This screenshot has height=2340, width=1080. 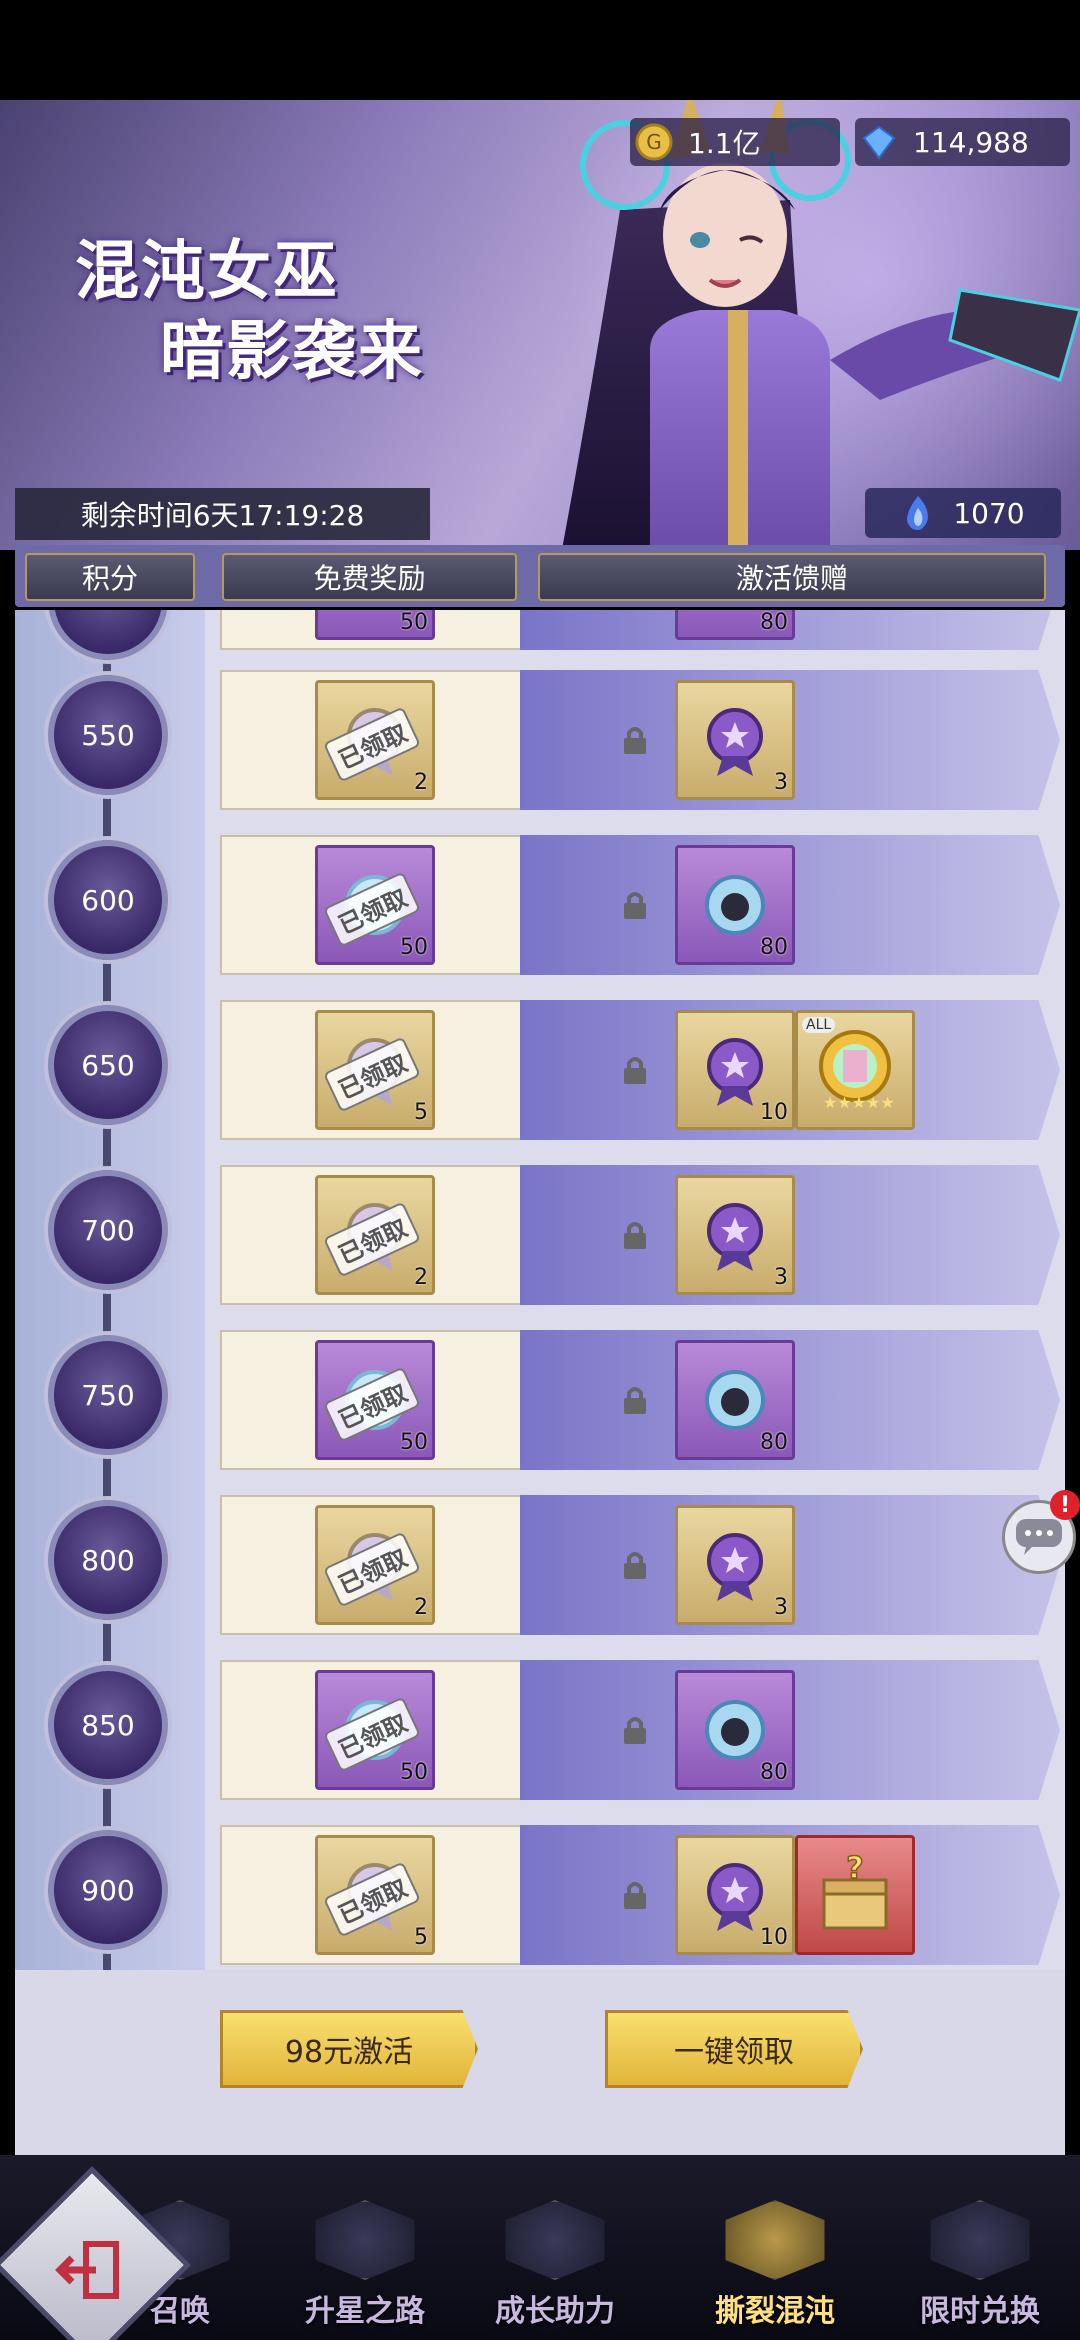 I want to click on points-value: 1070, so click(x=989, y=513).